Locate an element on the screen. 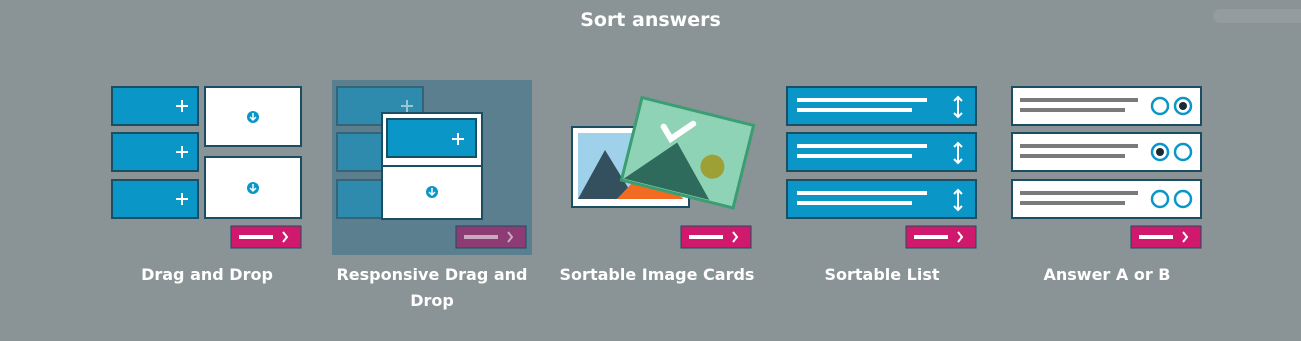 The height and width of the screenshot is (341, 1301). drag-and-drop-thumbnail is located at coordinates (207, 167).